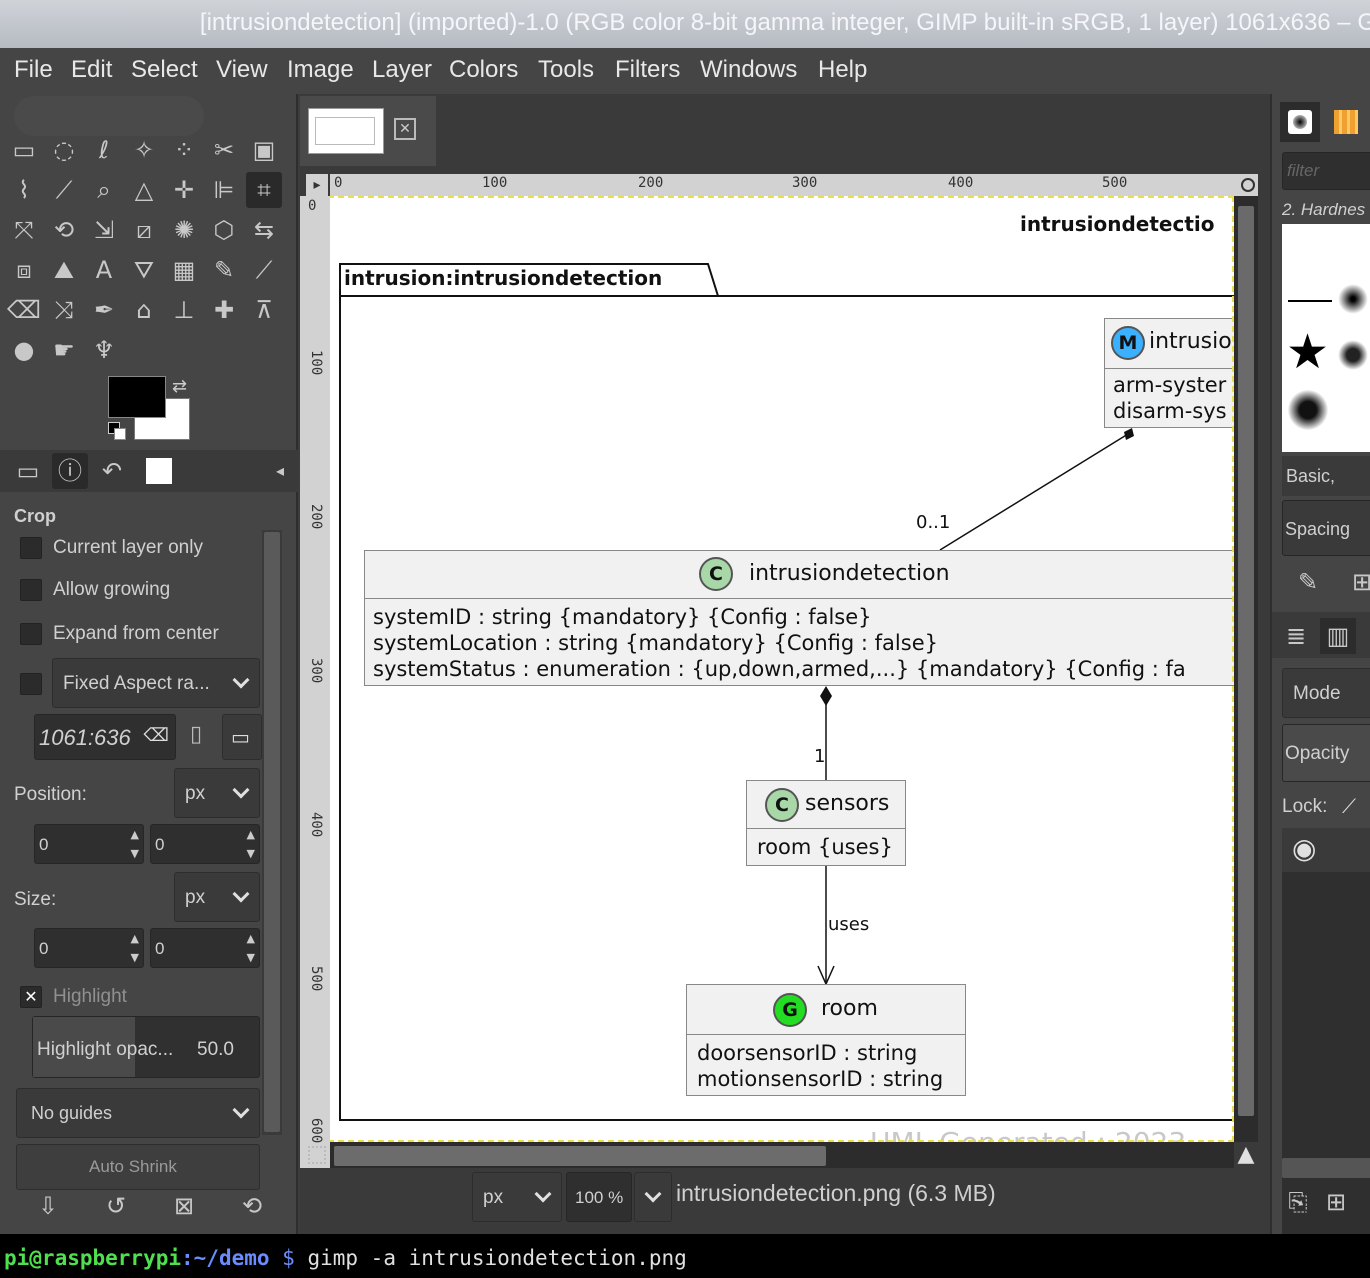  What do you see at coordinates (1298, 1202) in the screenshot?
I see `new-layer-icon: ⎘` at bounding box center [1298, 1202].